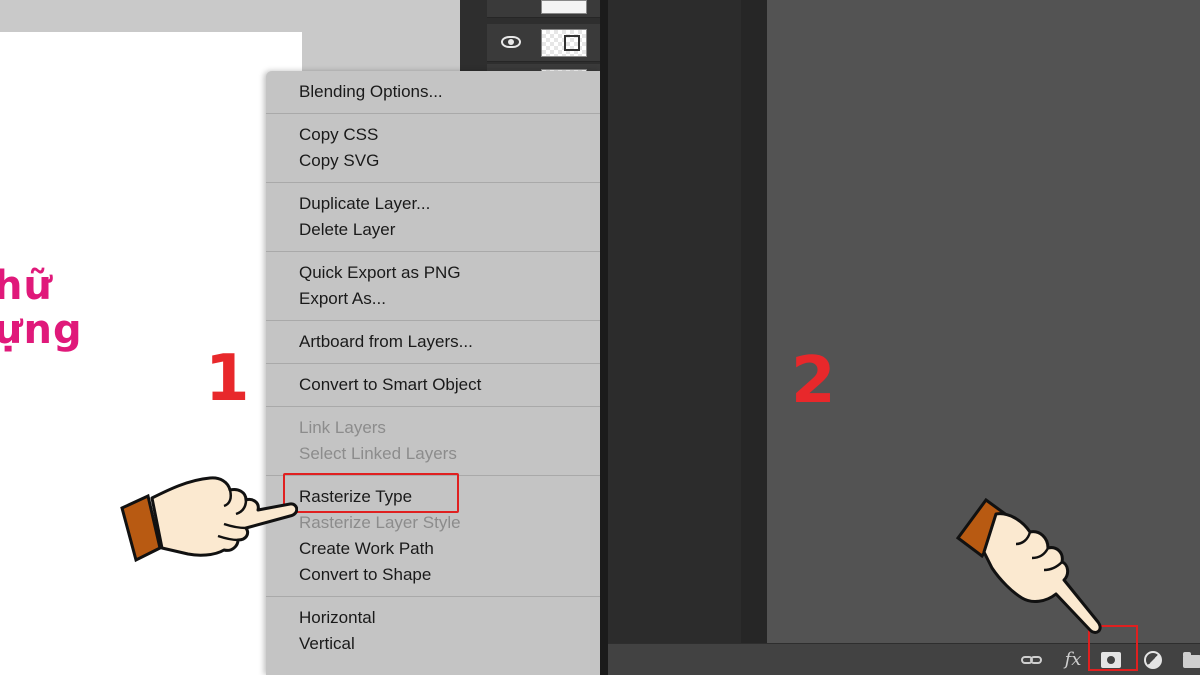 The image size is (1200, 675). What do you see at coordinates (342, 427) in the screenshot?
I see `menu-item-link-layers: Link Layers` at bounding box center [342, 427].